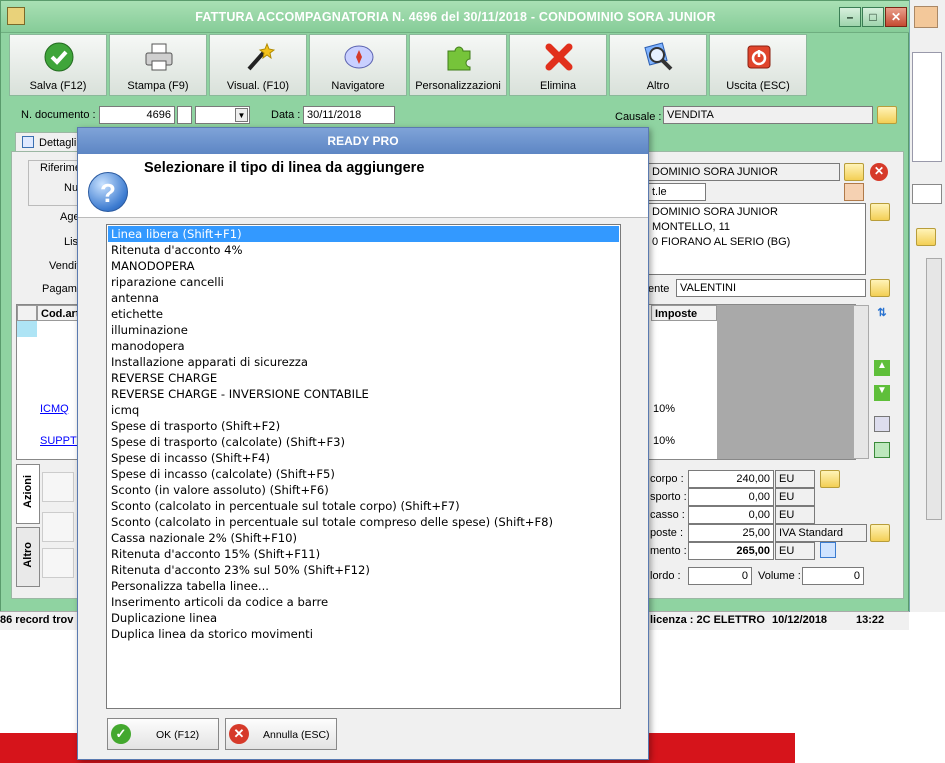 Image resolution: width=945 pixels, height=763 pixels. Describe the element at coordinates (830, 479) in the screenshot. I see `corpo-folder-icon` at that location.